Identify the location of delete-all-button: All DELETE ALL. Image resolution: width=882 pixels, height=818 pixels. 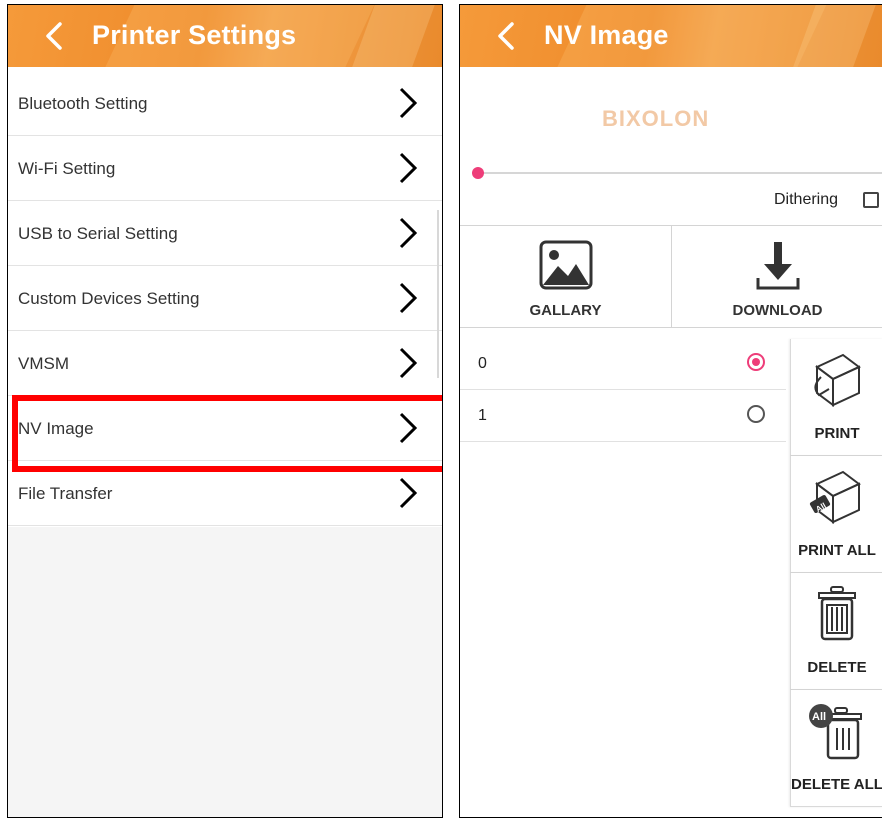
(836, 748).